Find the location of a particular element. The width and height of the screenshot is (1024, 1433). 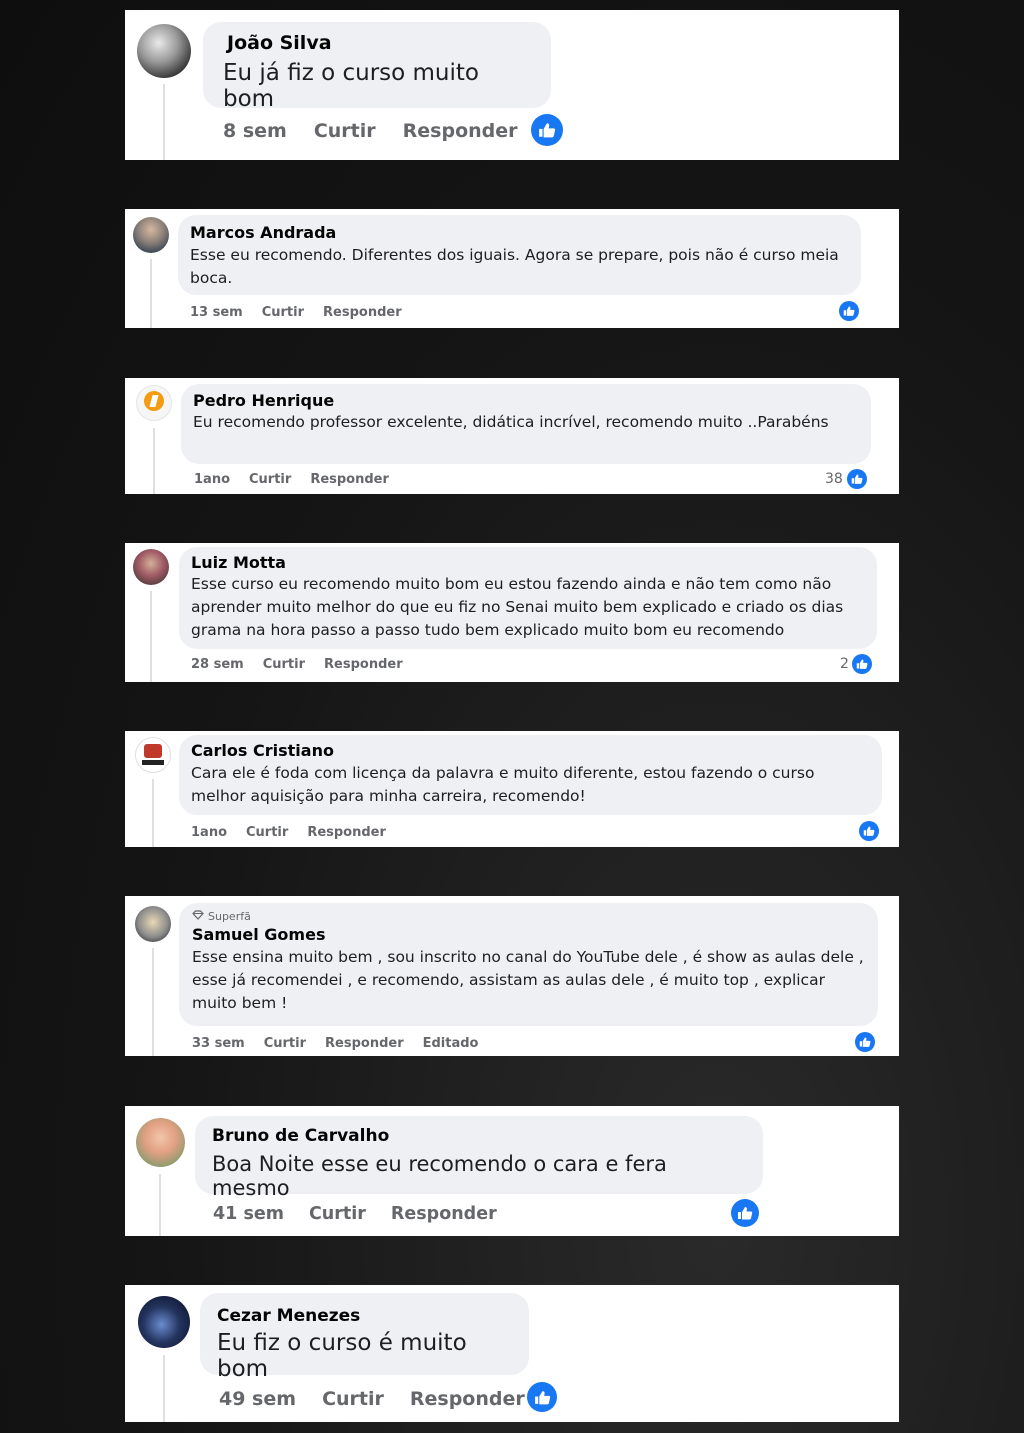

timestamp: 13 sem is located at coordinates (216, 312).